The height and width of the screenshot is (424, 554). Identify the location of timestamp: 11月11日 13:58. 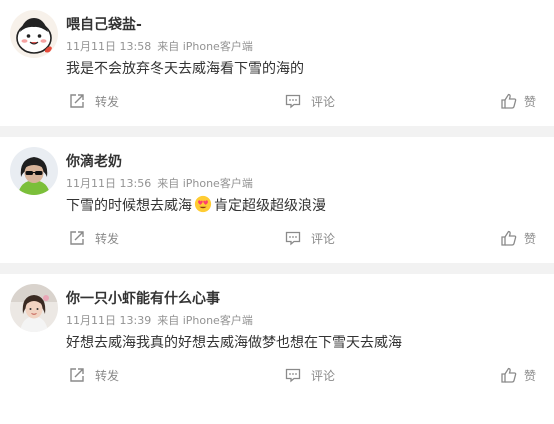
(109, 46).